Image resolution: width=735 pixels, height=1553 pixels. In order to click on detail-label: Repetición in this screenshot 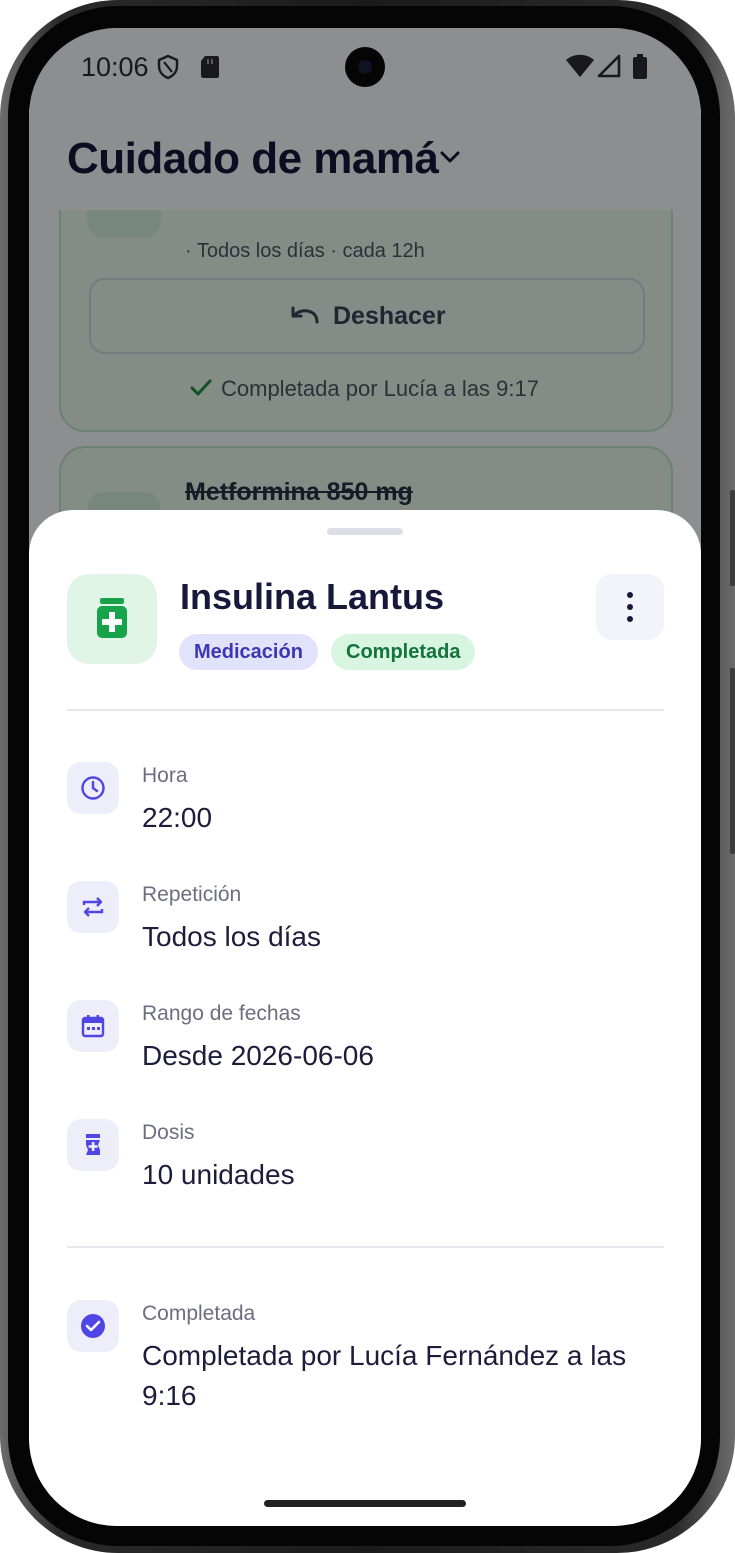, I will do `click(192, 894)`.